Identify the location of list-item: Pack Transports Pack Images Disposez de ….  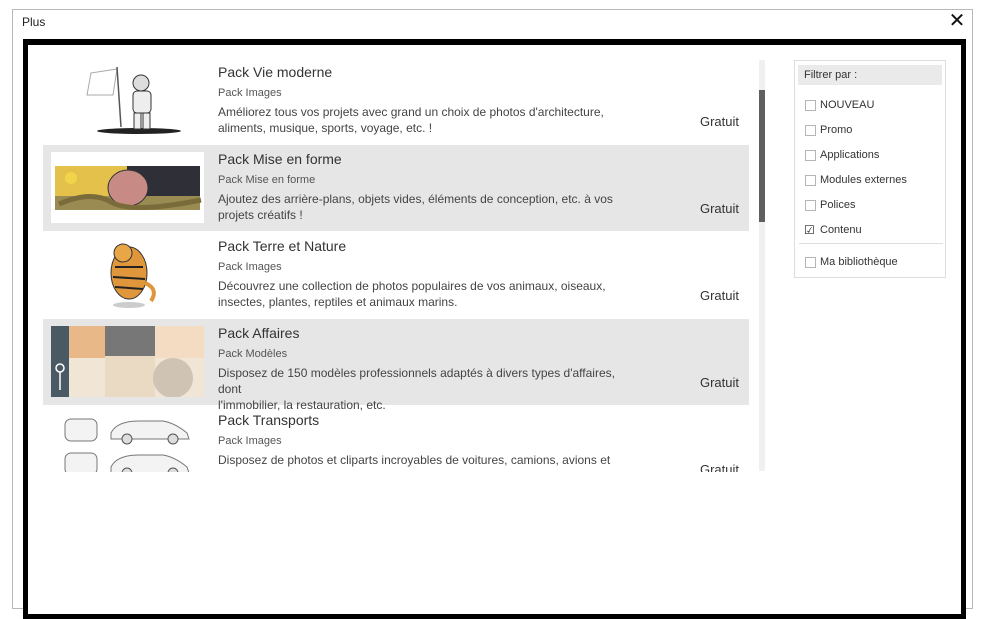
(396, 439).